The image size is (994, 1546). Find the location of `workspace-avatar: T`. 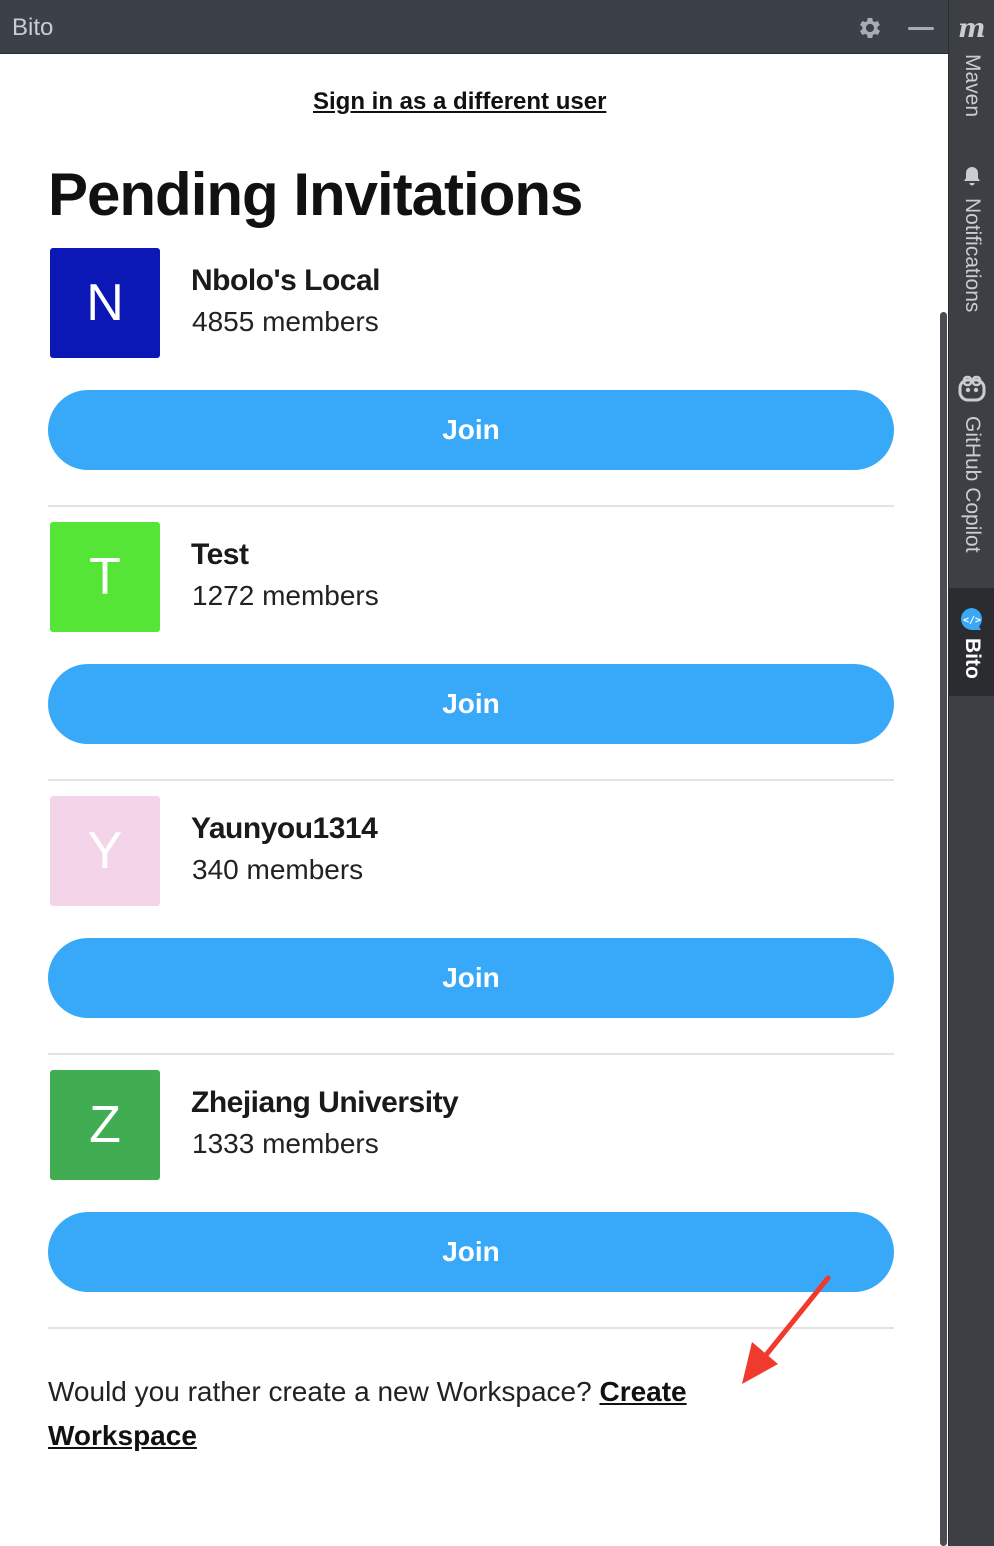

workspace-avatar: T is located at coordinates (105, 577).